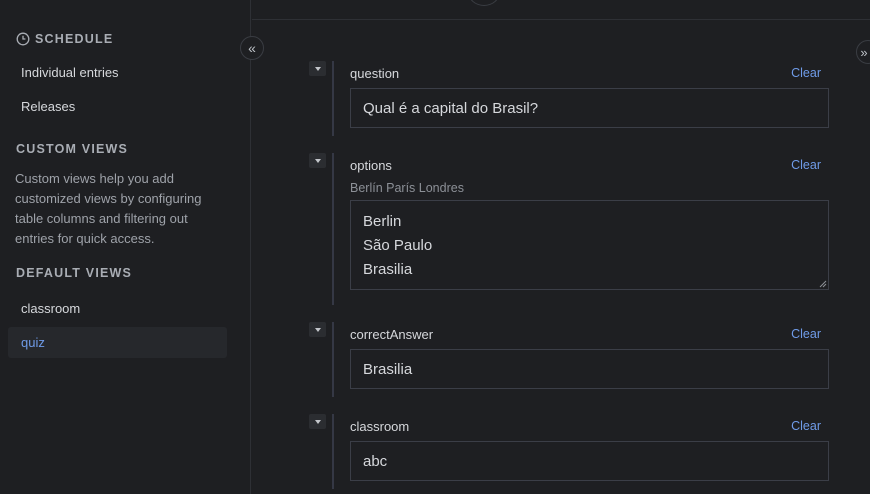 The height and width of the screenshot is (494, 870). Describe the element at coordinates (74, 273) in the screenshot. I see `default-views-header: DEFAULT VIEWS` at that location.